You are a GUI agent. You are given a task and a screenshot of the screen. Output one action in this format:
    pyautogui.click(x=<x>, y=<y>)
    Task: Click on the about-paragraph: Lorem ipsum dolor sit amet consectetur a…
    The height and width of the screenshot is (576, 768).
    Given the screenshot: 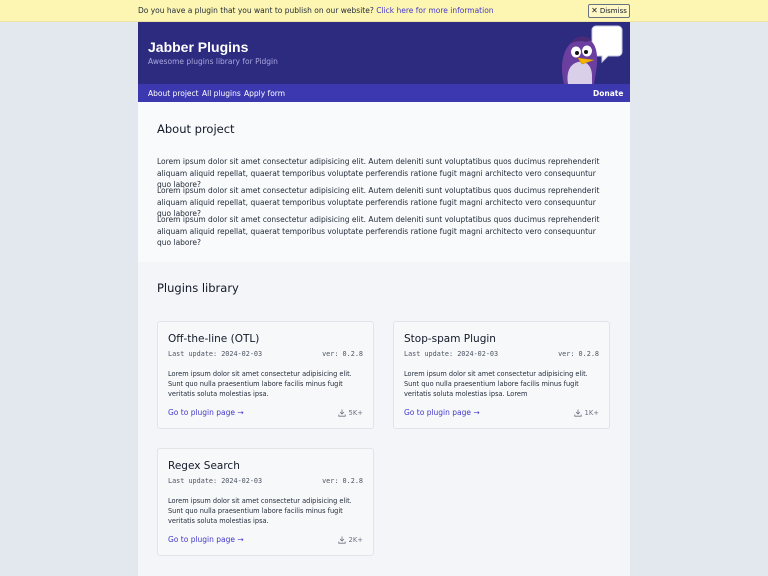 What is the action you would take?
    pyautogui.click(x=378, y=231)
    